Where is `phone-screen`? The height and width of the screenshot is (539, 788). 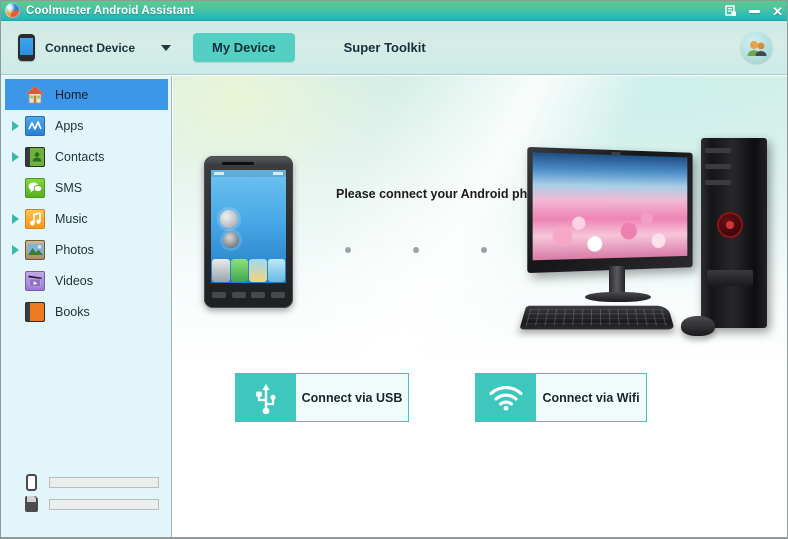 phone-screen is located at coordinates (248, 226).